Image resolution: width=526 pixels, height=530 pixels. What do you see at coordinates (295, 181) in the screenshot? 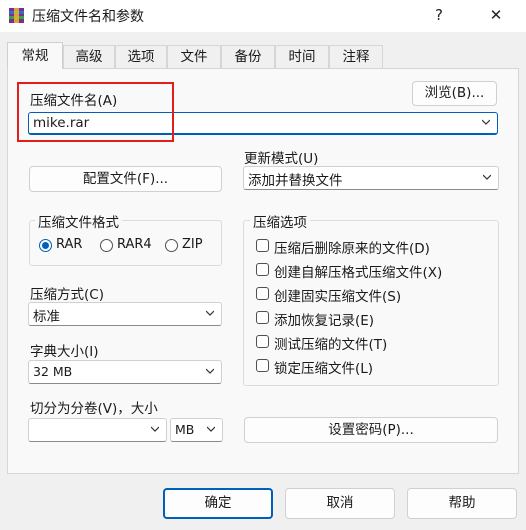
I see `update-mode-value: 添加并替换文件` at bounding box center [295, 181].